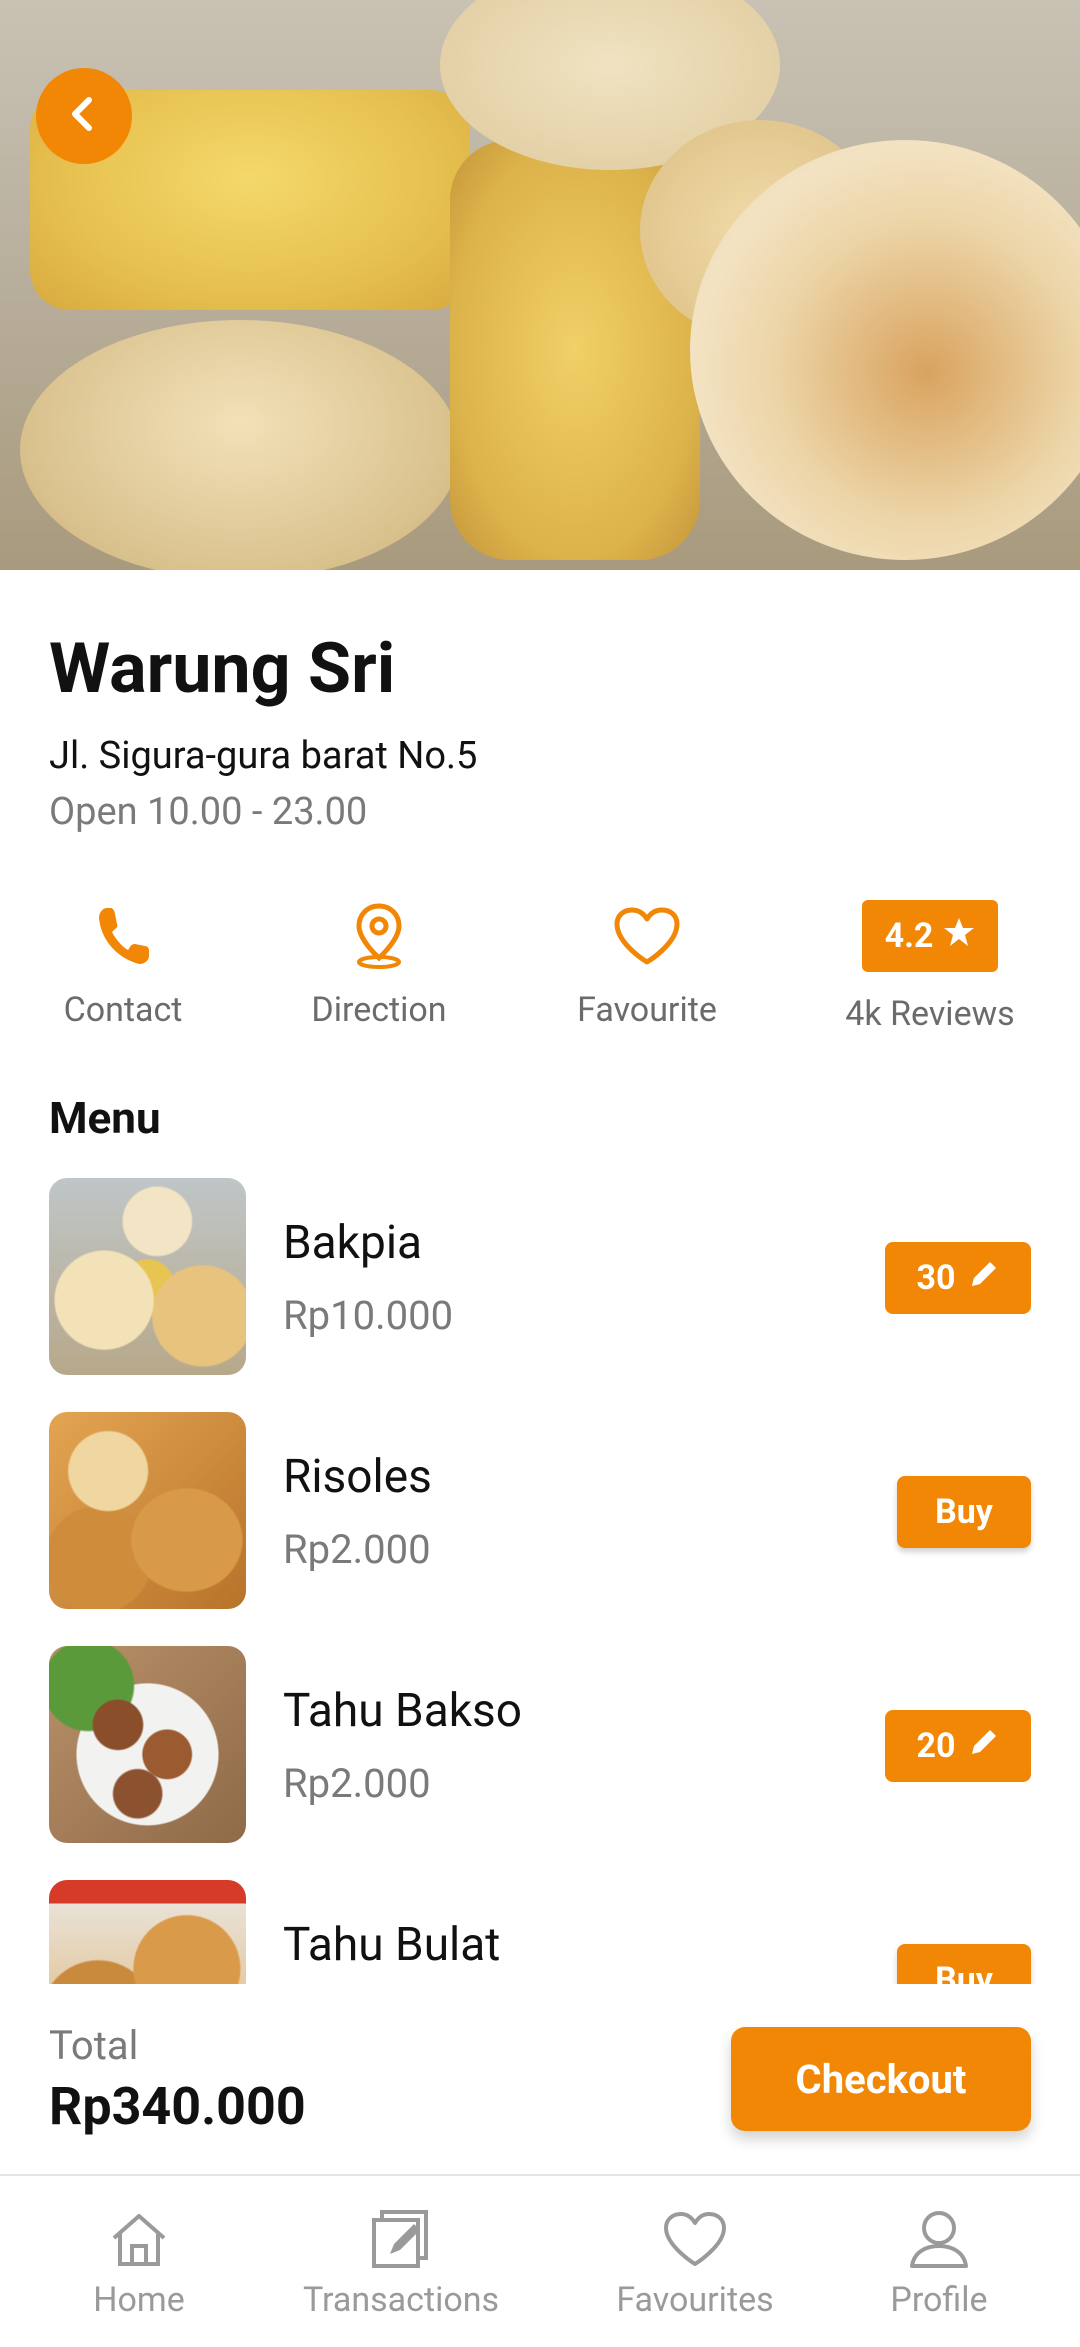 The image size is (1080, 2347). What do you see at coordinates (208, 812) in the screenshot?
I see `store-hours: Open 10.00 - 23.00` at bounding box center [208, 812].